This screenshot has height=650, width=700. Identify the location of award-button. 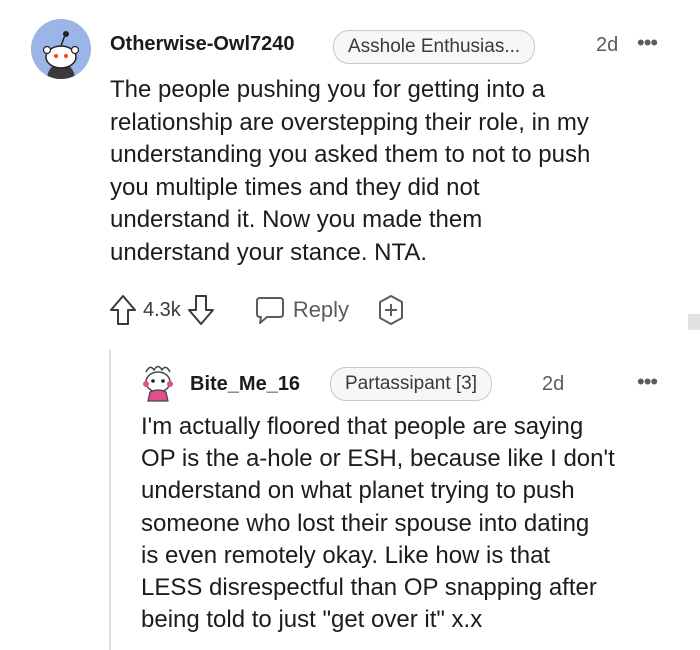
(391, 310).